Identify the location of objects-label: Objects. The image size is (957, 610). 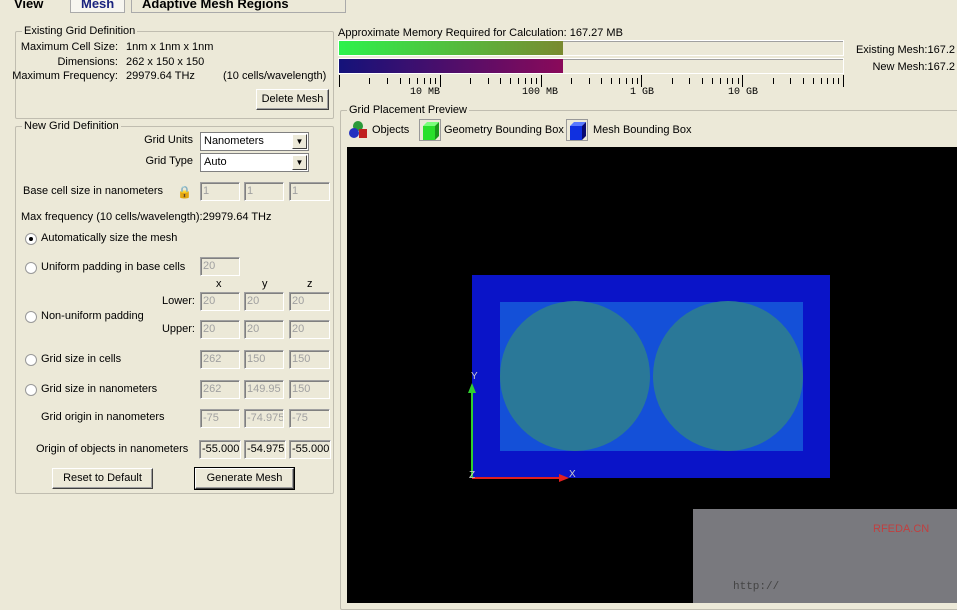
(390, 130).